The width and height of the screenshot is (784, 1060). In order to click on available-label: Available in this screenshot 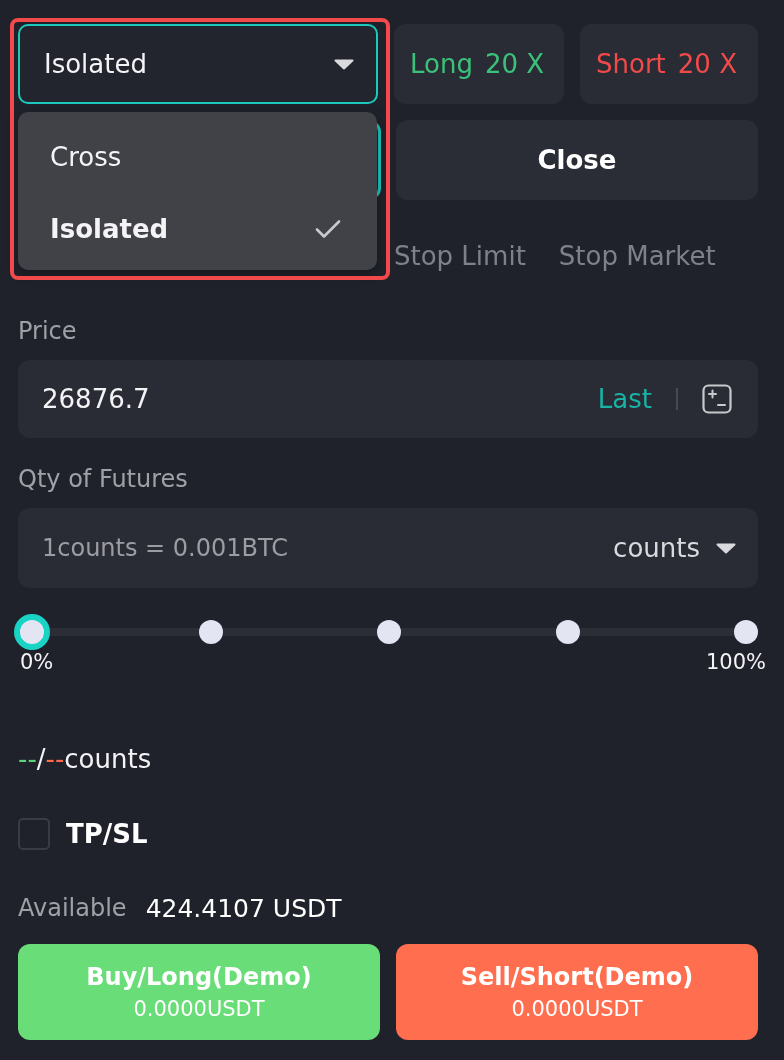, I will do `click(72, 908)`.